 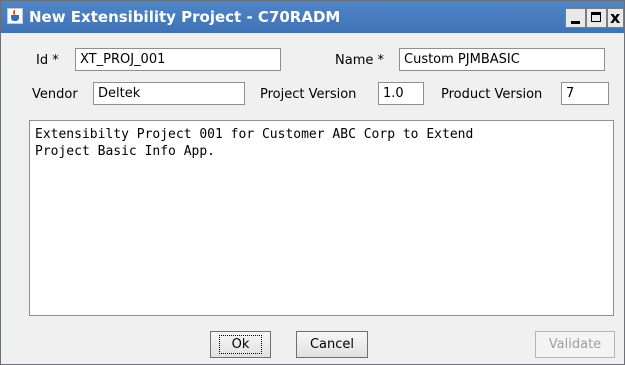 I want to click on maximize-icon, so click(x=596, y=17).